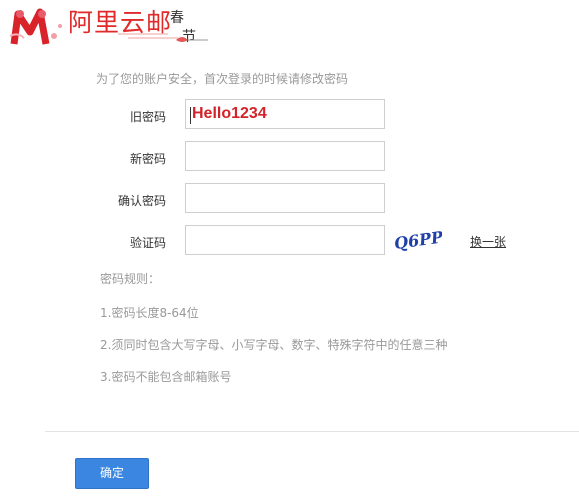 The width and height of the screenshot is (579, 500). Describe the element at coordinates (285, 156) in the screenshot. I see `new-password-input` at that location.